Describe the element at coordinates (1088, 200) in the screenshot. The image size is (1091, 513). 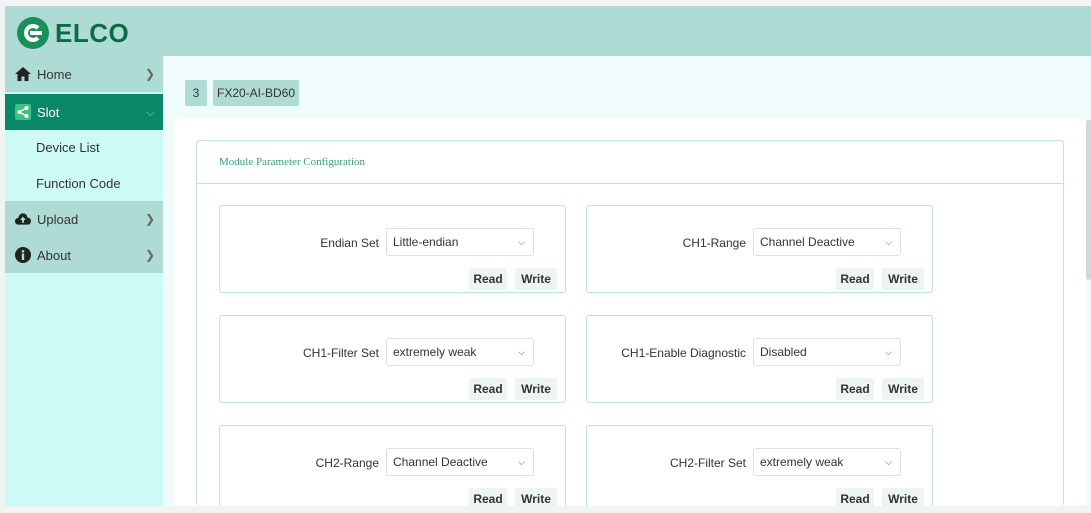
I see `vertical-scrollbar` at that location.